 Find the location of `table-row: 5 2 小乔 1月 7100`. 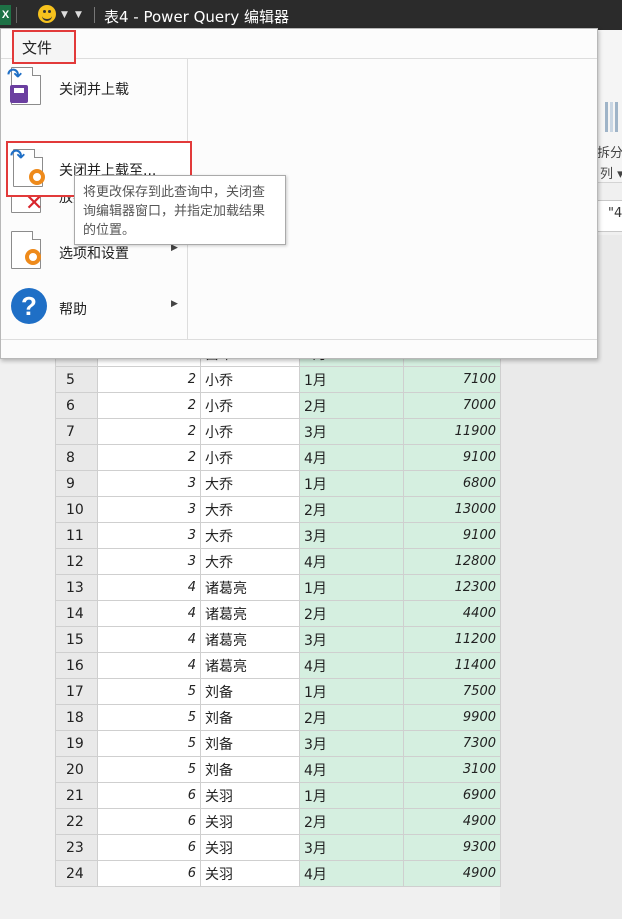

table-row: 5 2 小乔 1月 7100 is located at coordinates (278, 379).